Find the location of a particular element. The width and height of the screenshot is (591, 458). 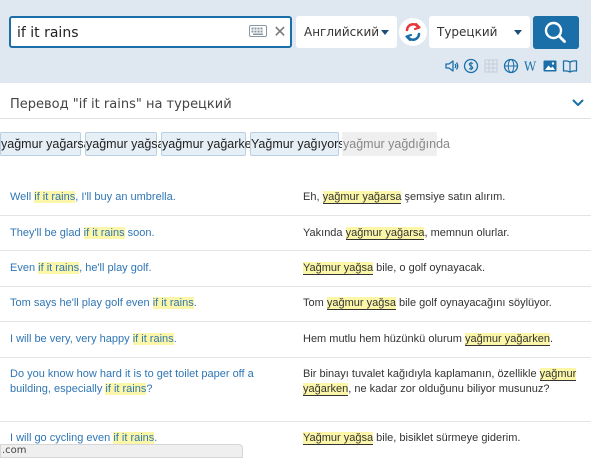

book-icon is located at coordinates (570, 66).